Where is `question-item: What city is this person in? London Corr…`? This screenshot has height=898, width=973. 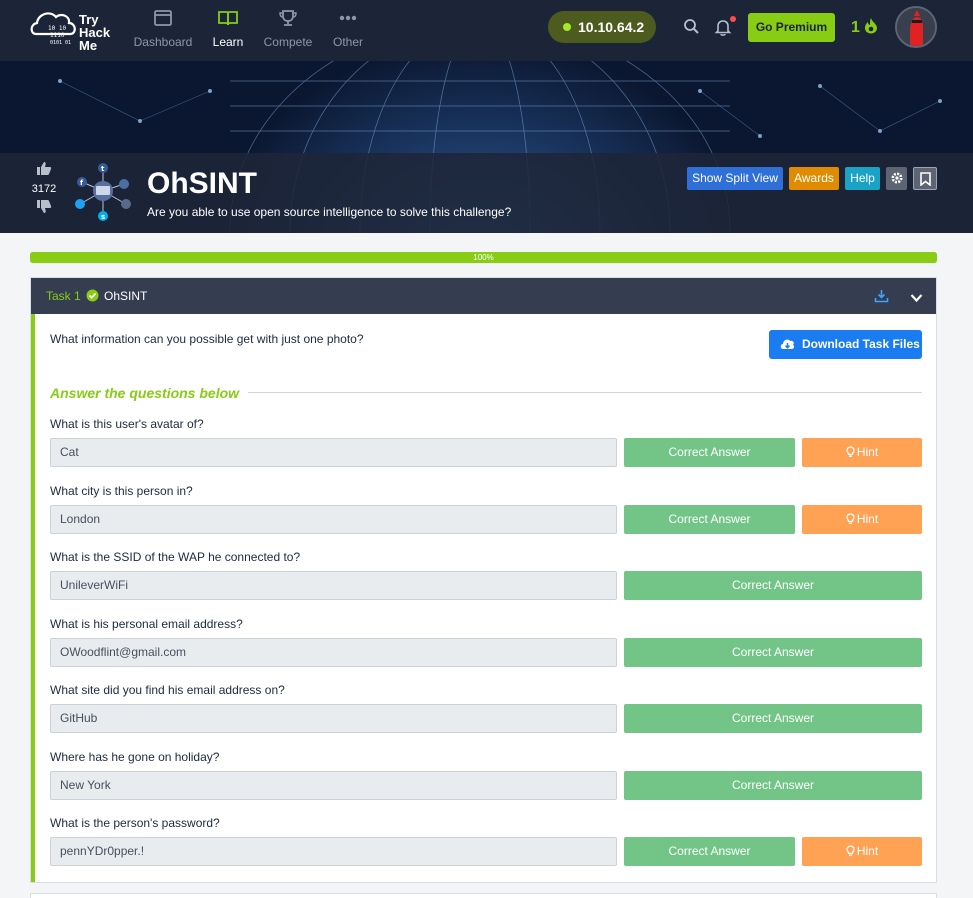
question-item: What city is this person in? London Corr… is located at coordinates (486, 516).